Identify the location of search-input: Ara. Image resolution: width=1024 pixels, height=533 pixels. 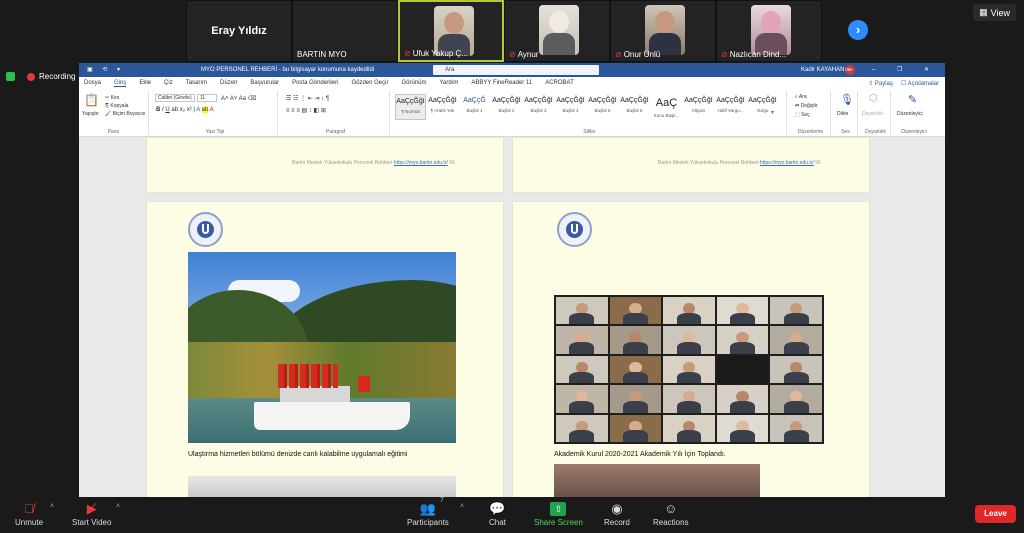
(516, 70).